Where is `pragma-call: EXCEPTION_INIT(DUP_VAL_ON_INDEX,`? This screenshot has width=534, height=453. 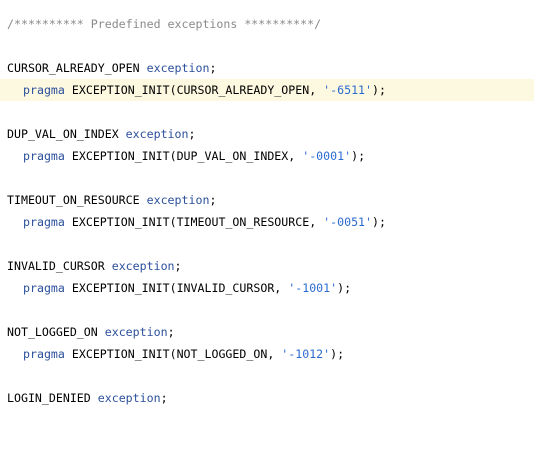 pragma-call: EXCEPTION_INIT(DUP_VAL_ON_INDEX, is located at coordinates (187, 156).